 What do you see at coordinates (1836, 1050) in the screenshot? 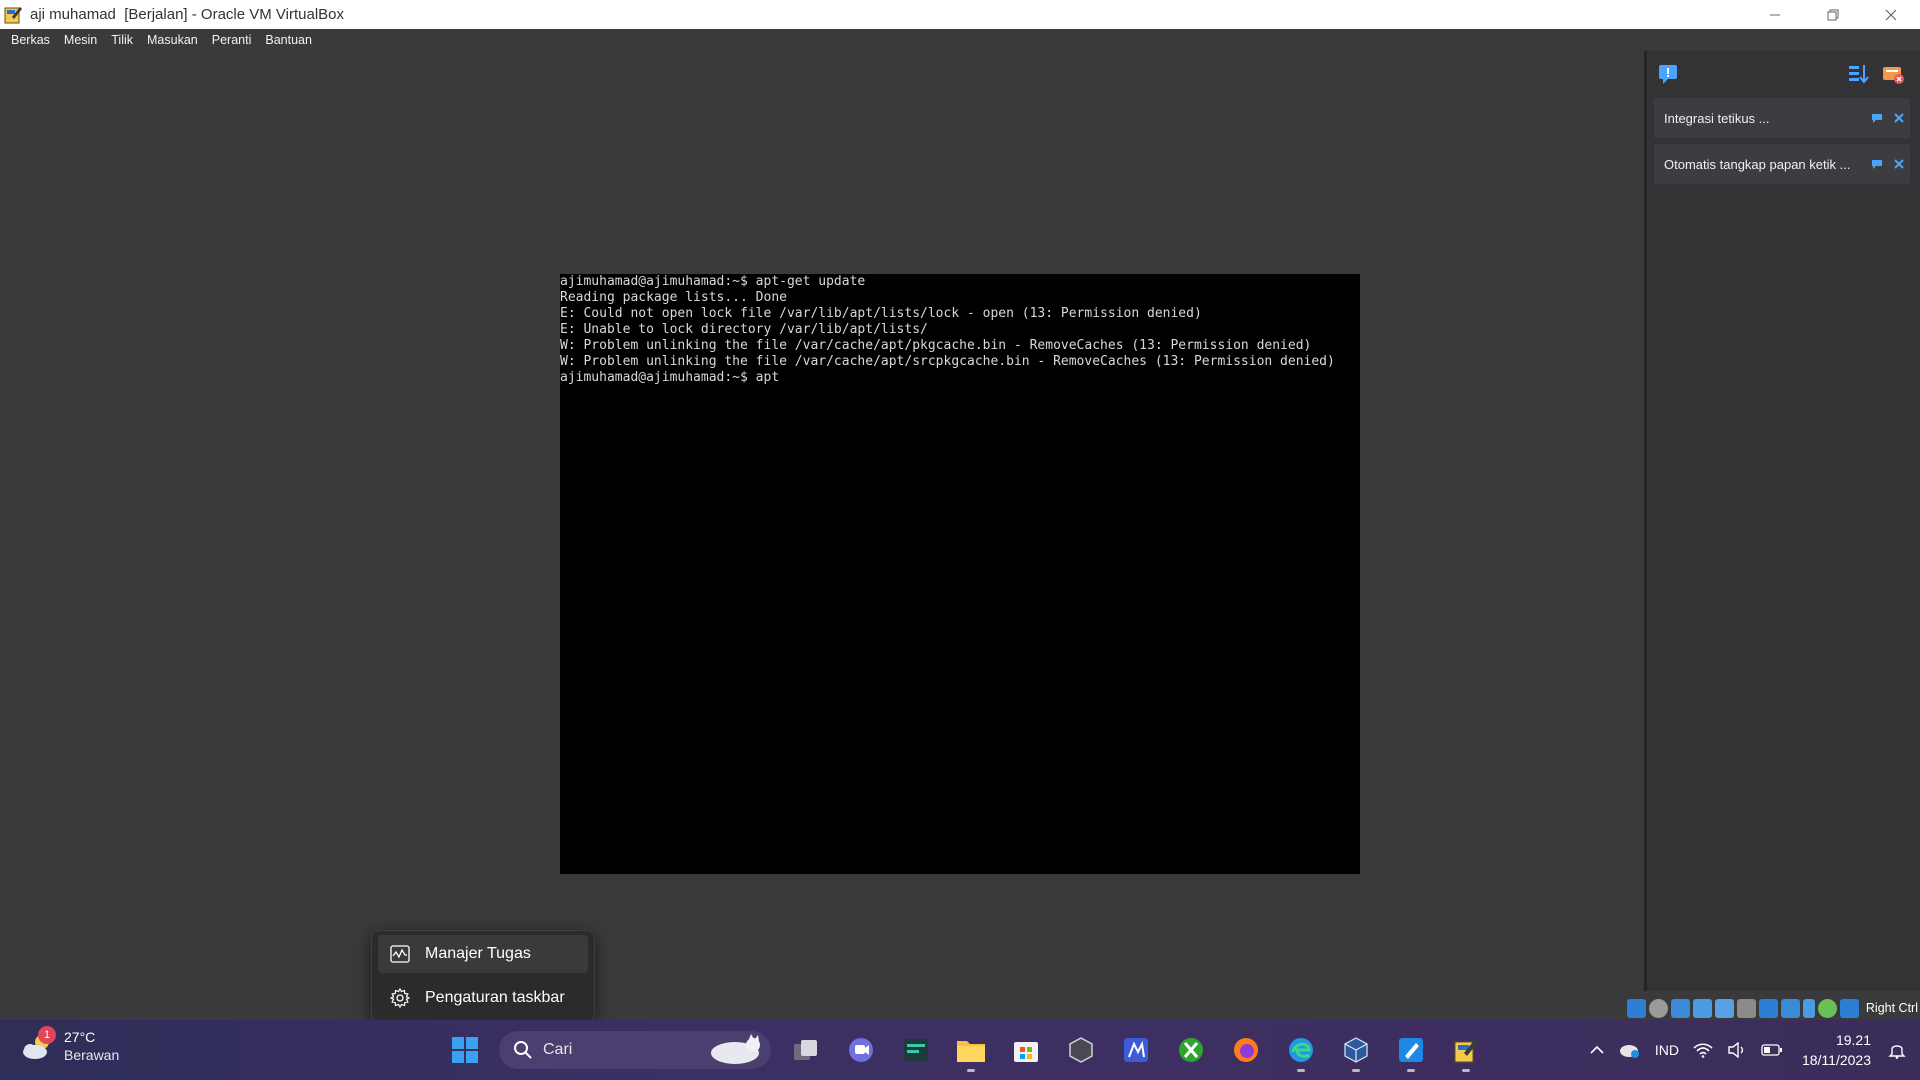
I see `taskbar-clock: 19.21 18/11/2023` at bounding box center [1836, 1050].